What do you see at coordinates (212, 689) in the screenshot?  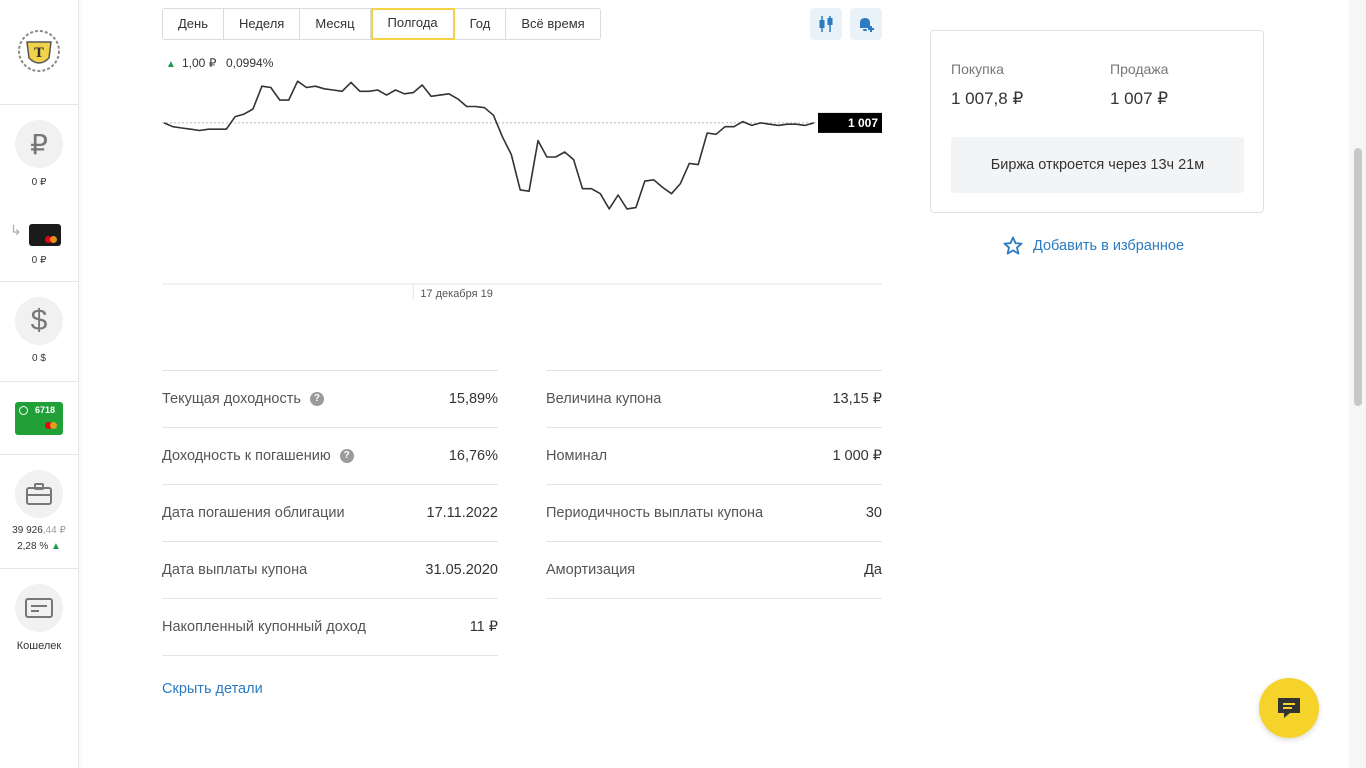 I see `hide-details-link: Скрыть детали` at bounding box center [212, 689].